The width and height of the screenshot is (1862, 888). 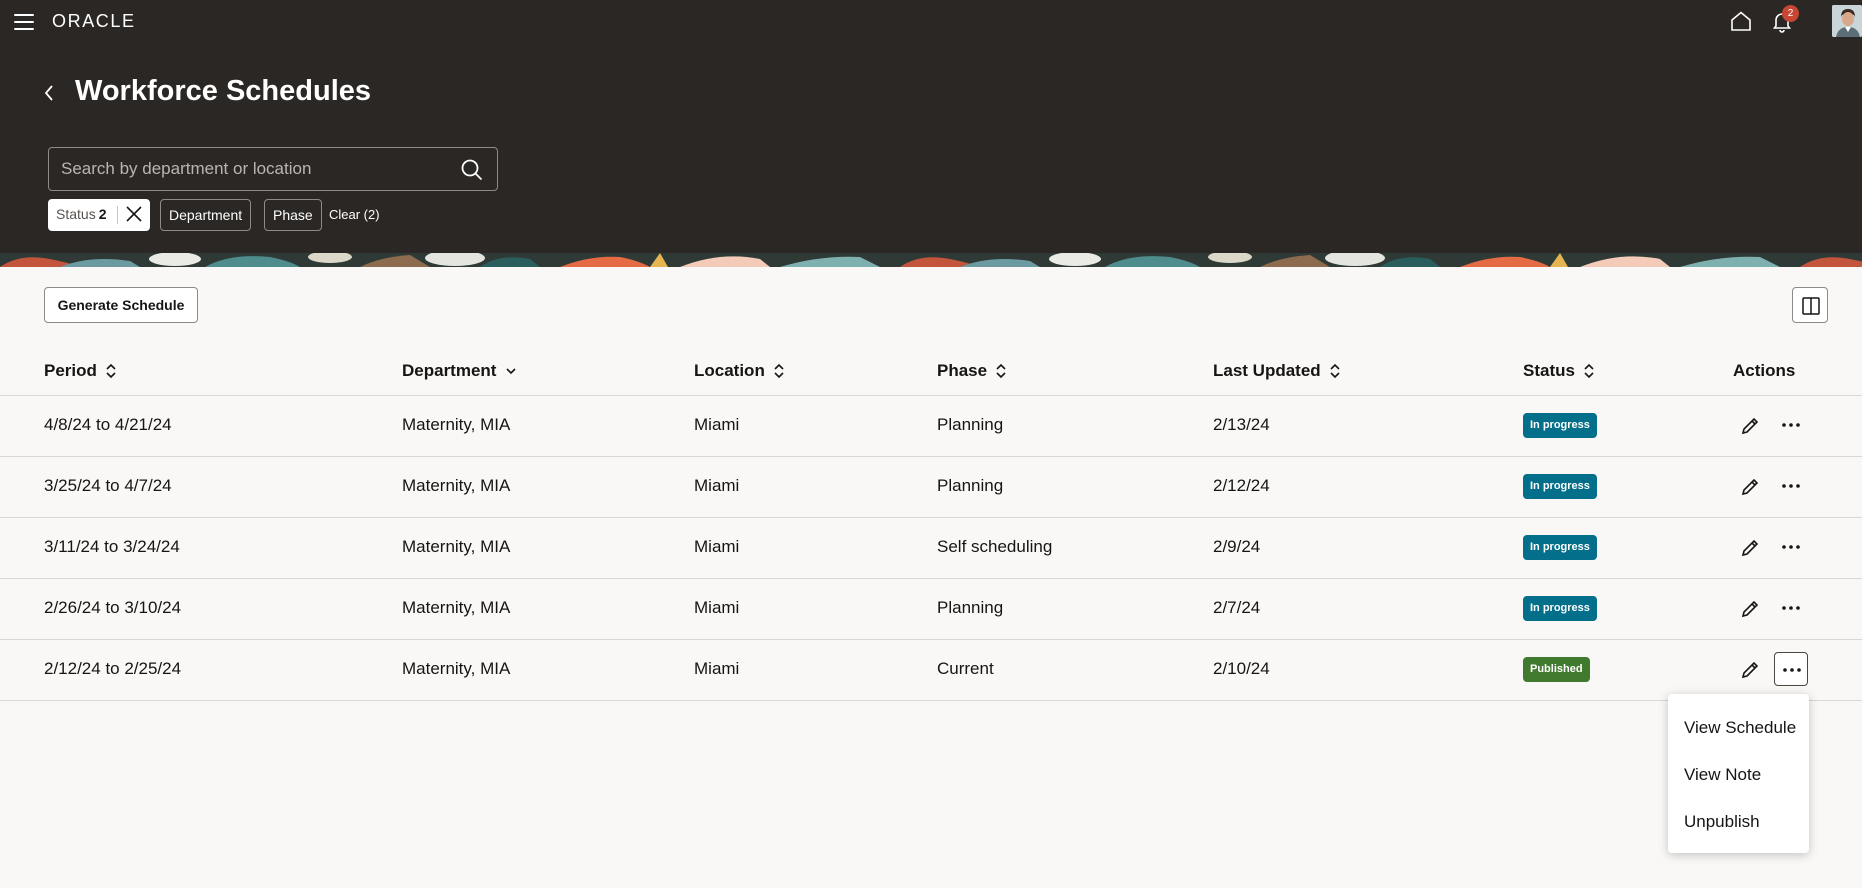 I want to click on period-cell: 2/26/24 to 3/10/24, so click(x=113, y=607).